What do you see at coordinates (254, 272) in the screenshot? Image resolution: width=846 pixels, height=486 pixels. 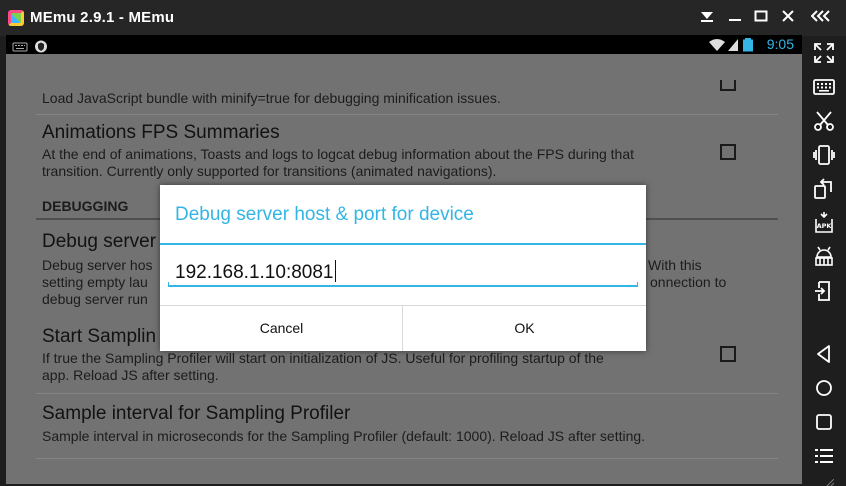 I see `host-port-value: 192.168.1.10:8081` at bounding box center [254, 272].